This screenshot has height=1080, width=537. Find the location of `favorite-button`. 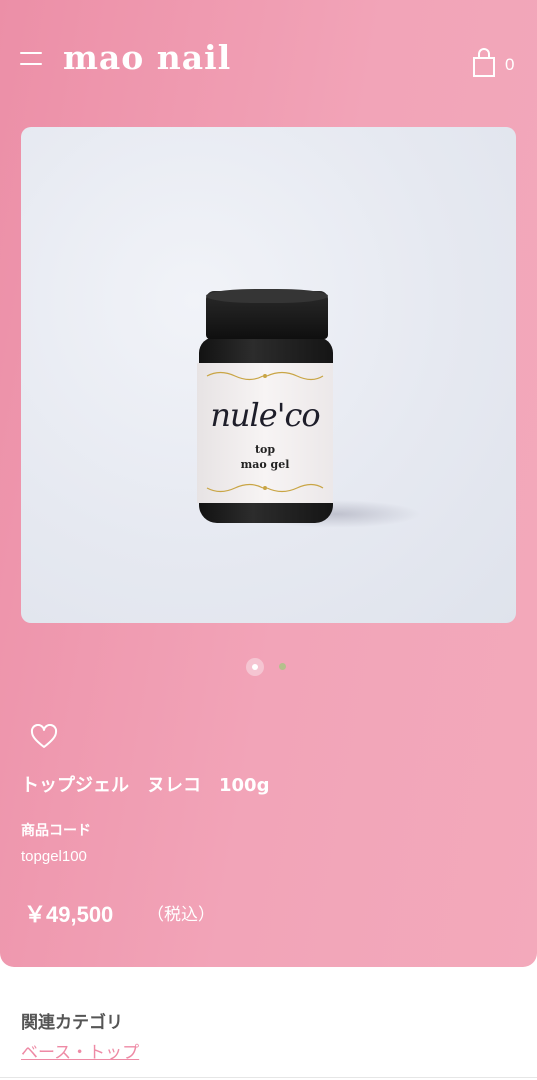

favorite-button is located at coordinates (44, 736).